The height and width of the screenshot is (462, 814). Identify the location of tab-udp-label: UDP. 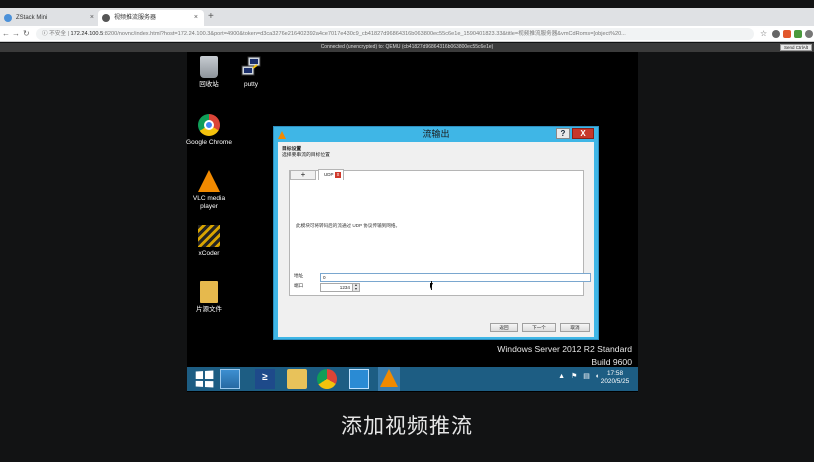
(329, 174).